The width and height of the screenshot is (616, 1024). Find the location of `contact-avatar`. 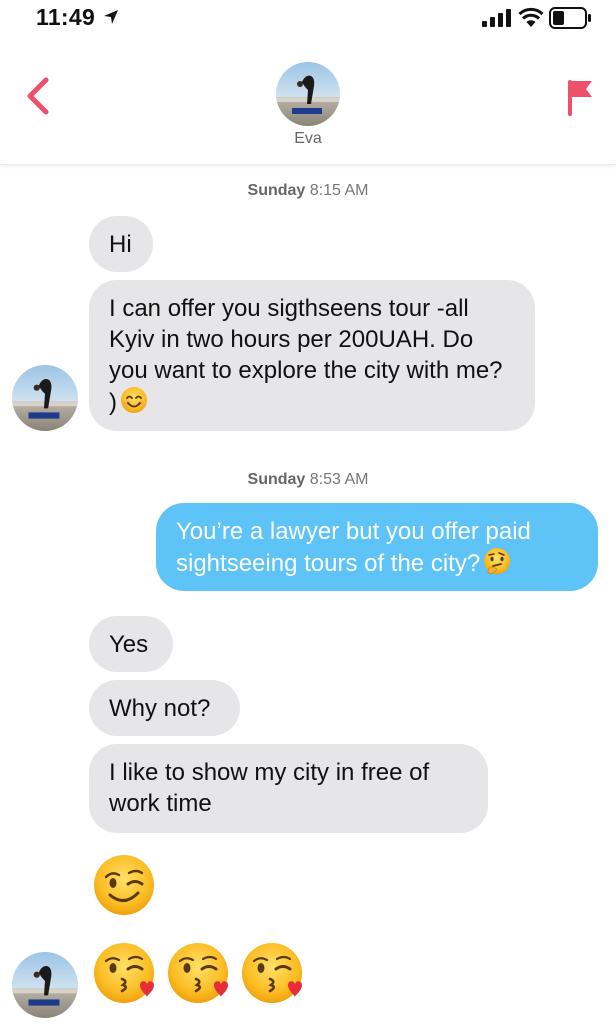

contact-avatar is located at coordinates (308, 94).